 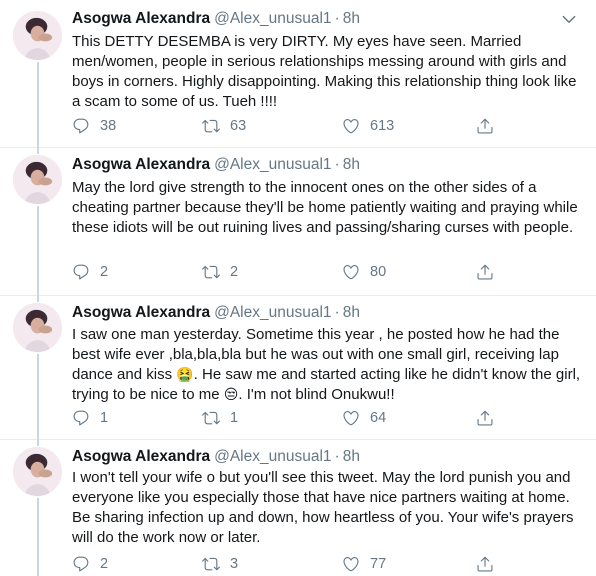 What do you see at coordinates (364, 418) in the screenshot?
I see `like-button: 64` at bounding box center [364, 418].